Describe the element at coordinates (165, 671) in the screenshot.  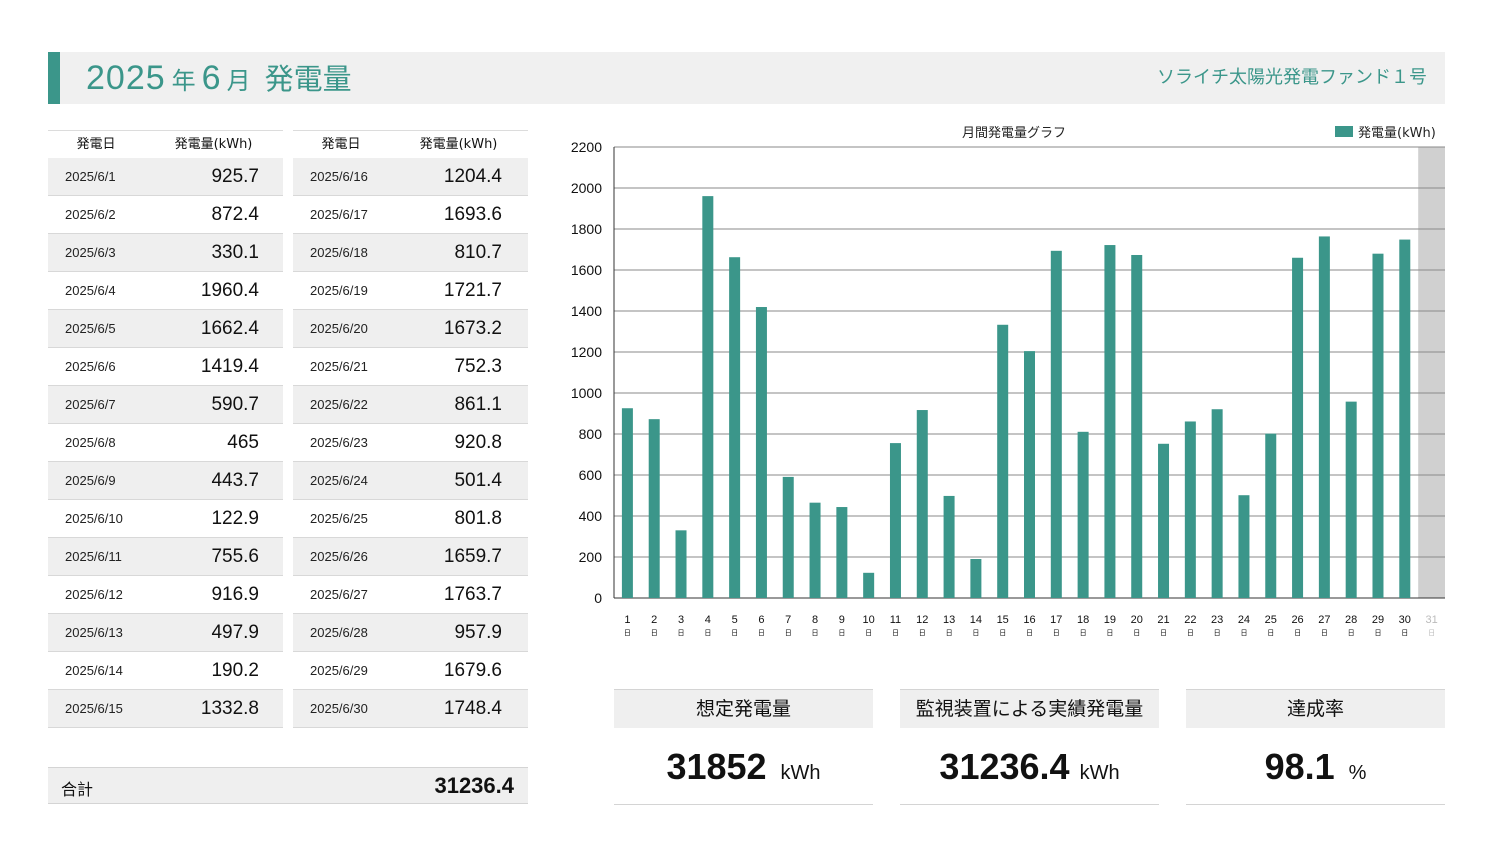
I see `table-row: 2025/6/14 190.2` at that location.